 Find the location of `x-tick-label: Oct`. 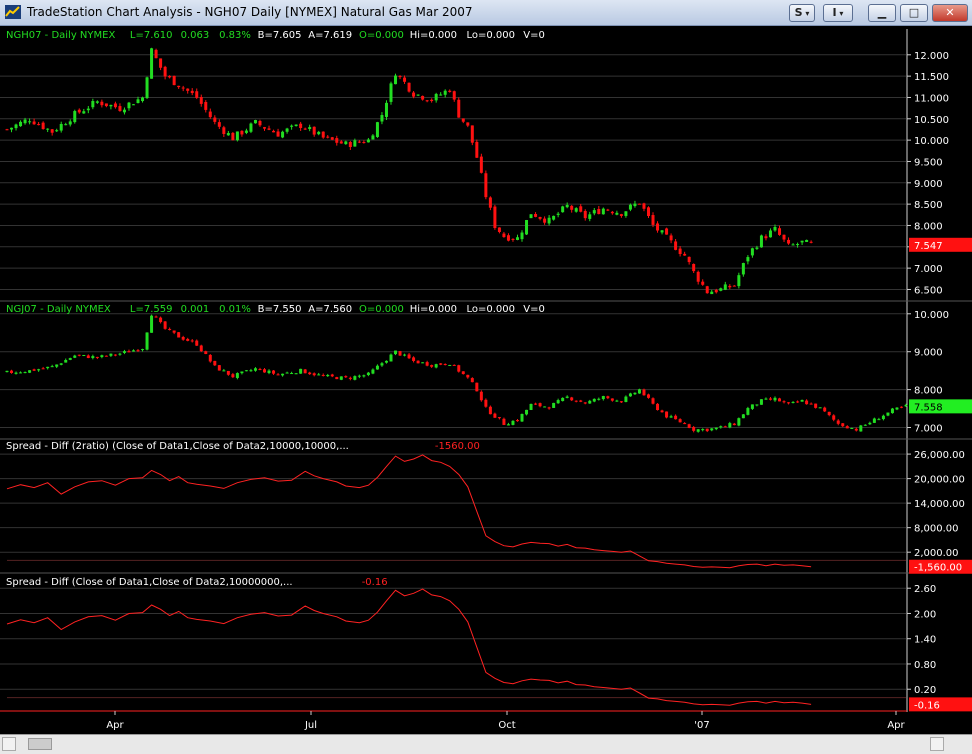

x-tick-label: Oct is located at coordinates (506, 725).